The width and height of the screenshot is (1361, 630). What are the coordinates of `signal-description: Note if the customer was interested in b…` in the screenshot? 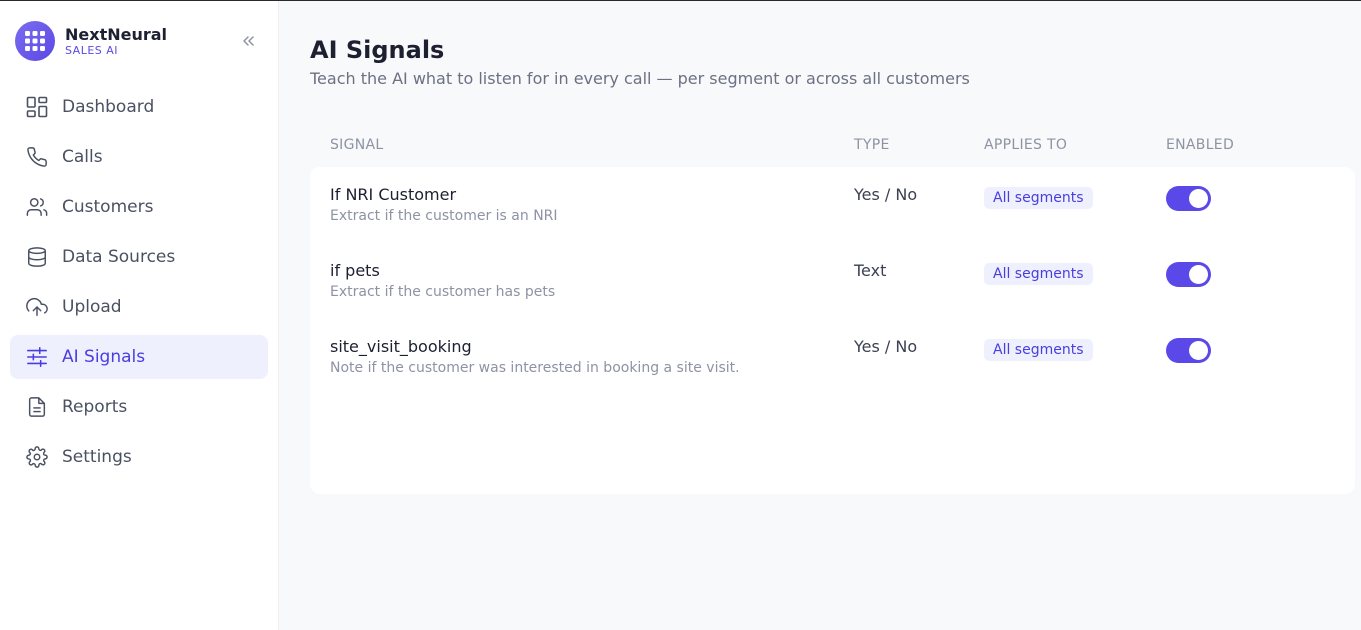 It's located at (535, 368).